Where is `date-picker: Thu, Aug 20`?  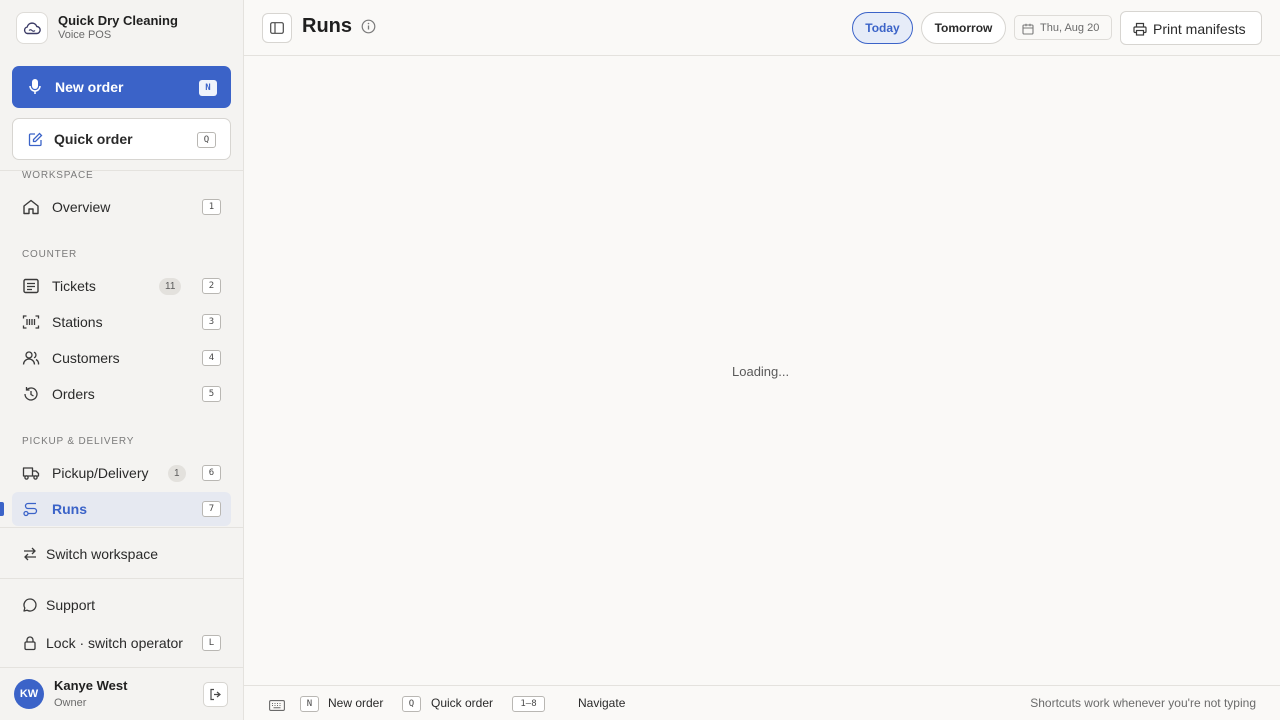 date-picker: Thu, Aug 20 is located at coordinates (1063, 27).